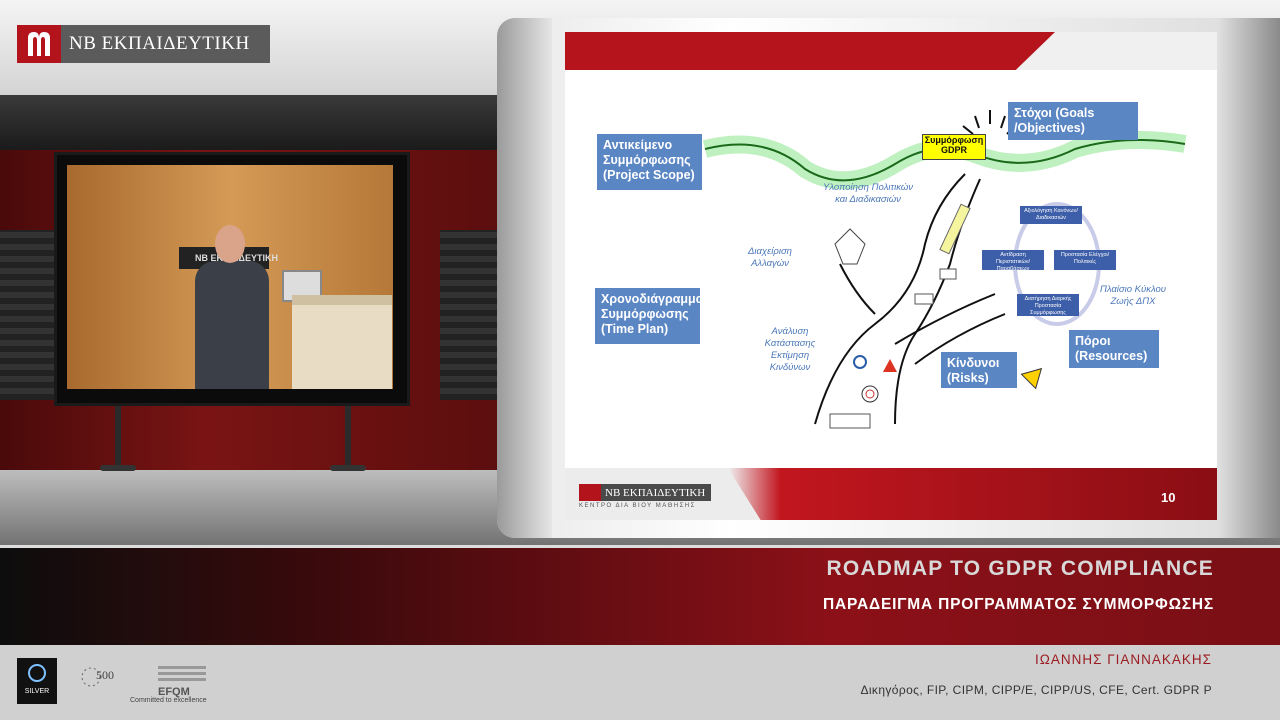 The image size is (1280, 720). Describe the element at coordinates (27, 315) in the screenshot. I see `speaker-pillar-left` at that location.